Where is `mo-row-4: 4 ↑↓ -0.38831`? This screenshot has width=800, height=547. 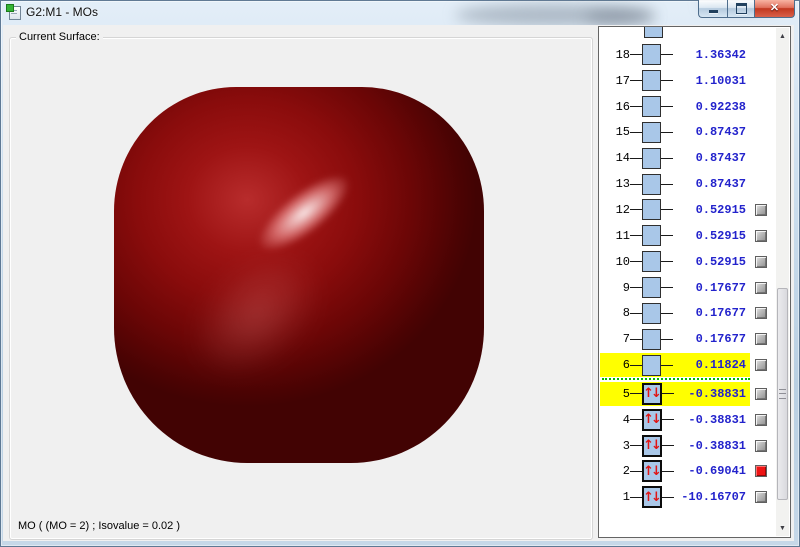
mo-row-4: 4 ↑↓ -0.38831 is located at coordinates (688, 420).